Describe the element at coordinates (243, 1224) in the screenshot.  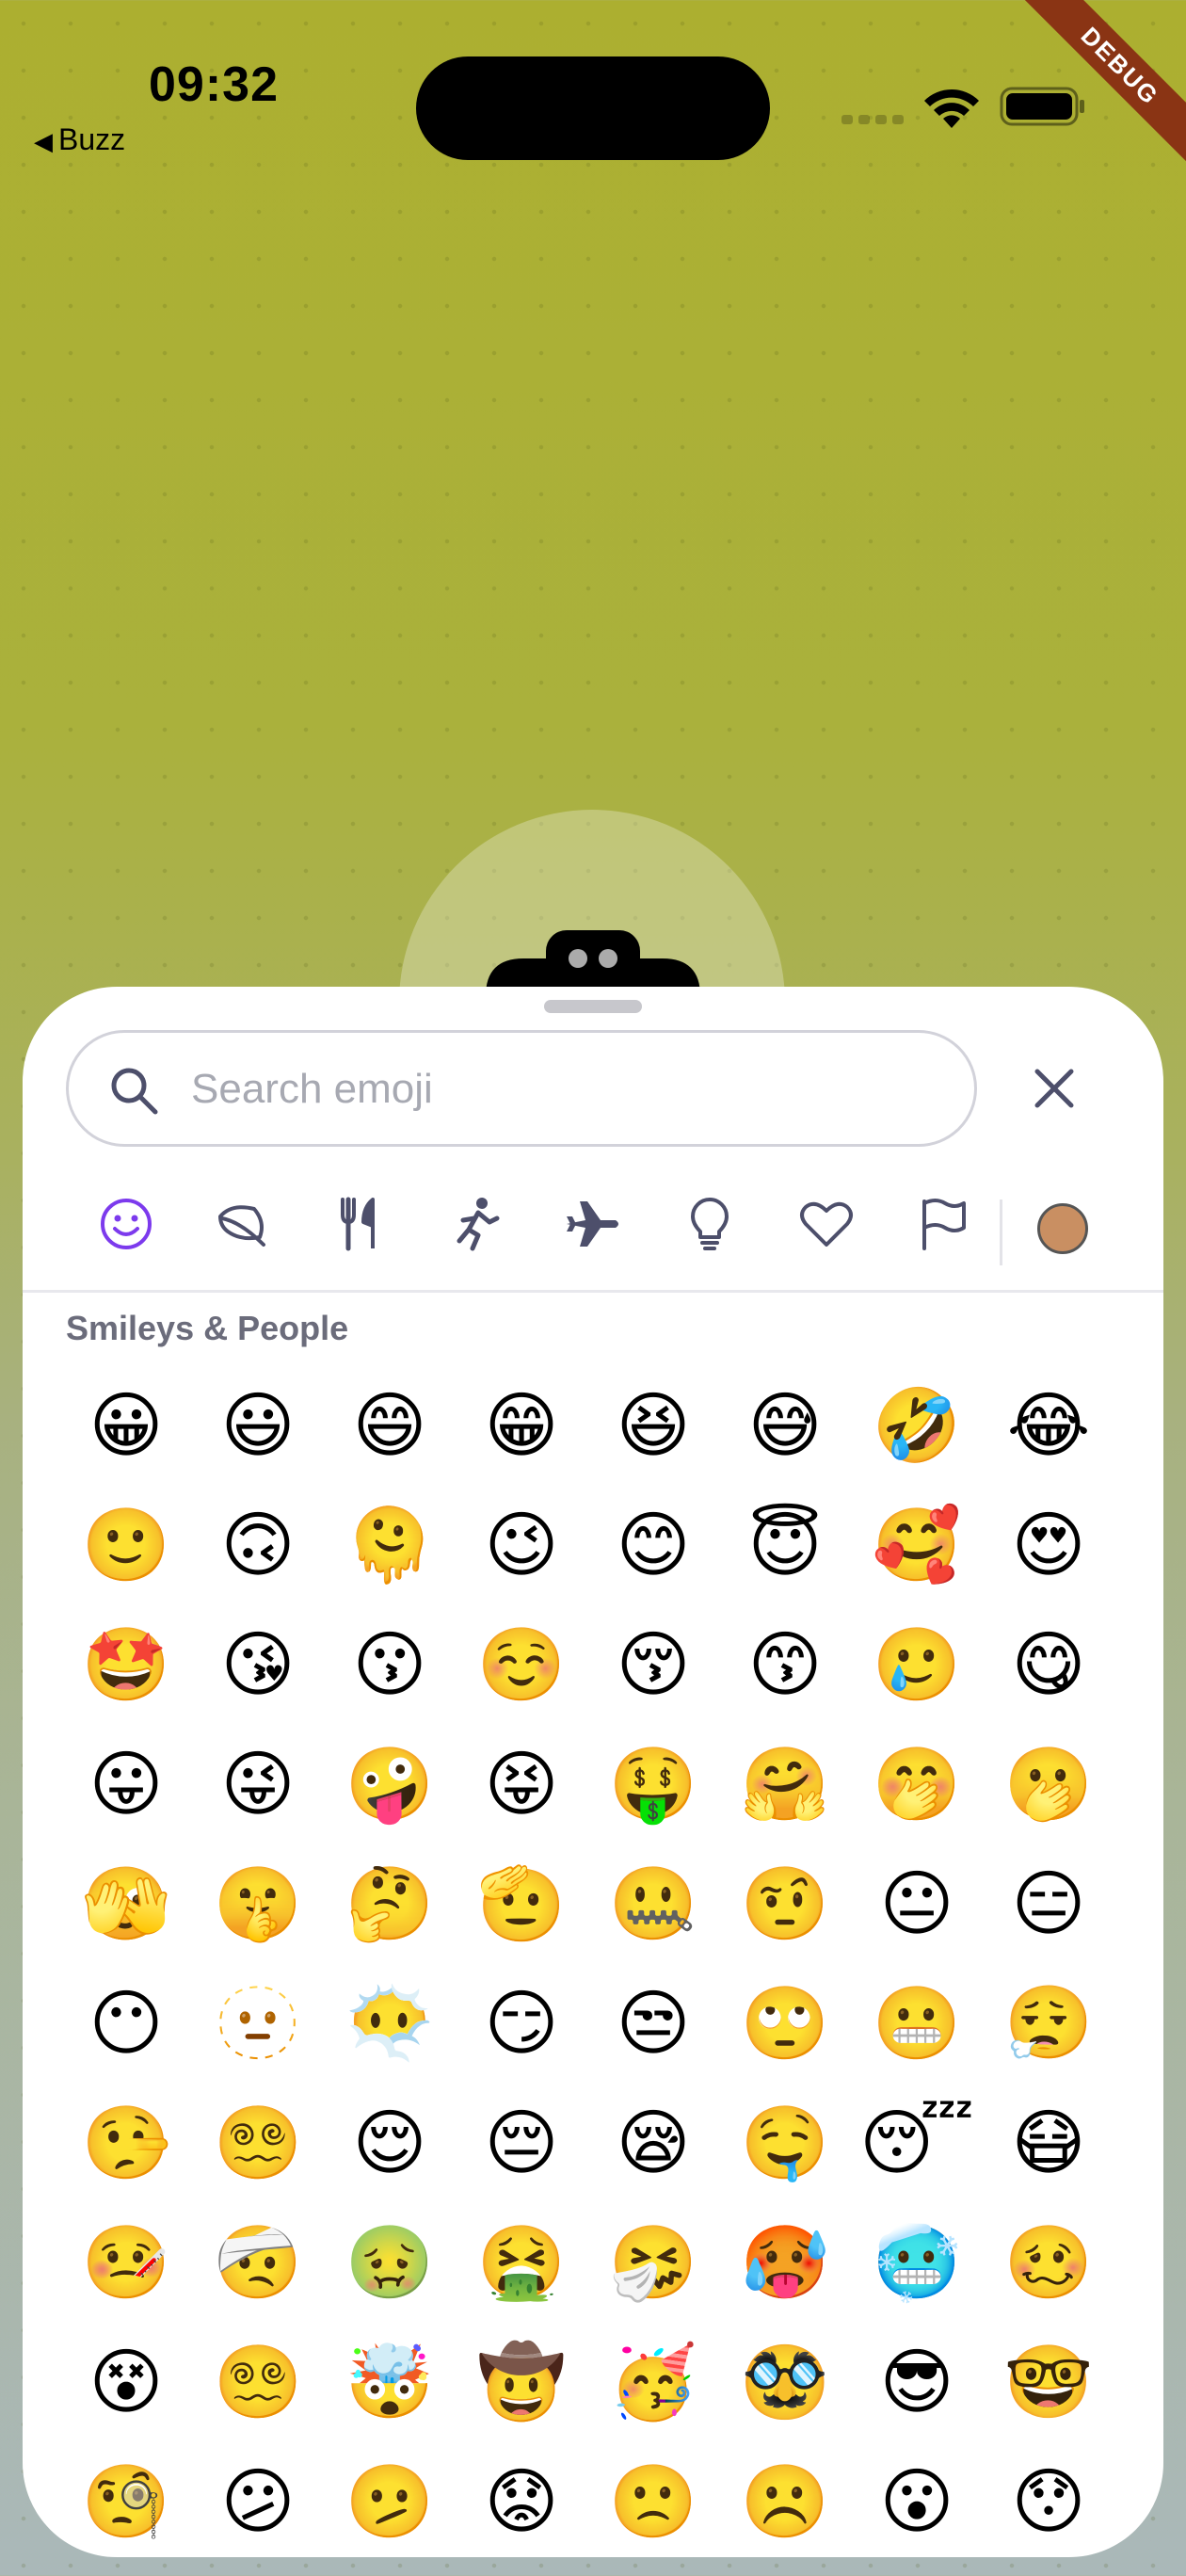
I see `tab-animals-nature` at that location.